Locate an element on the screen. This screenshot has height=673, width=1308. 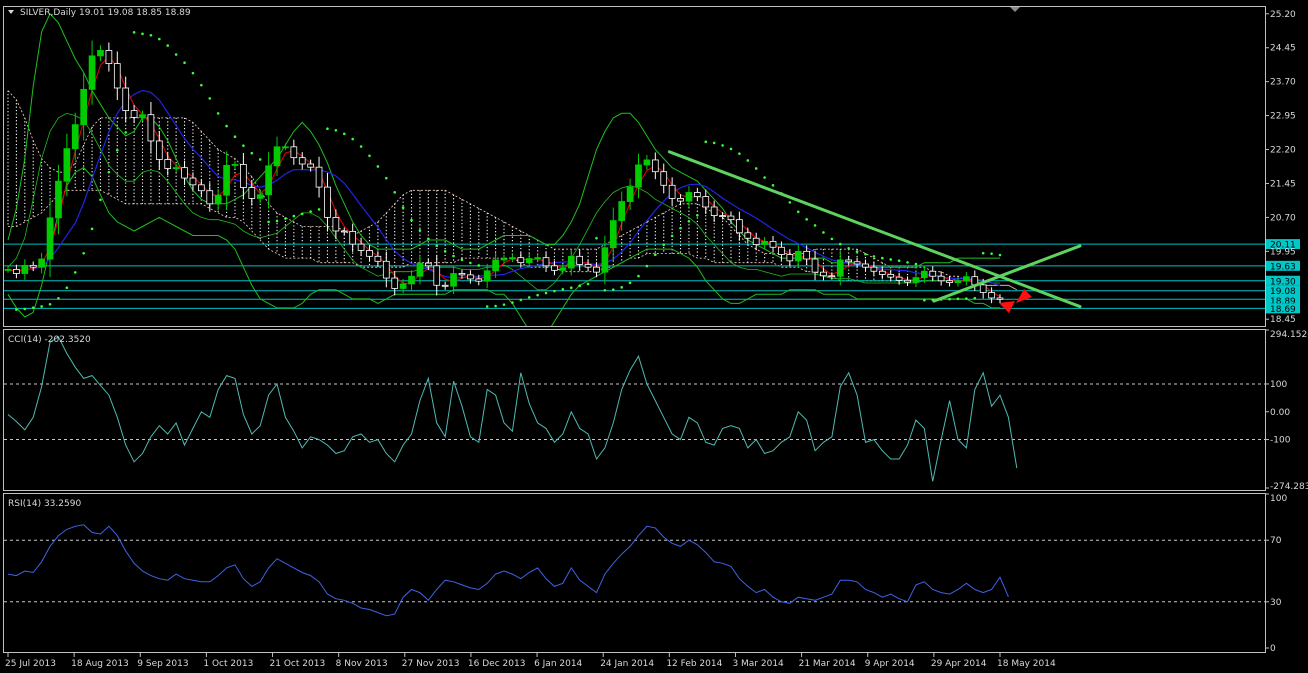
price-badge: 19.30 is located at coordinates (1283, 281).